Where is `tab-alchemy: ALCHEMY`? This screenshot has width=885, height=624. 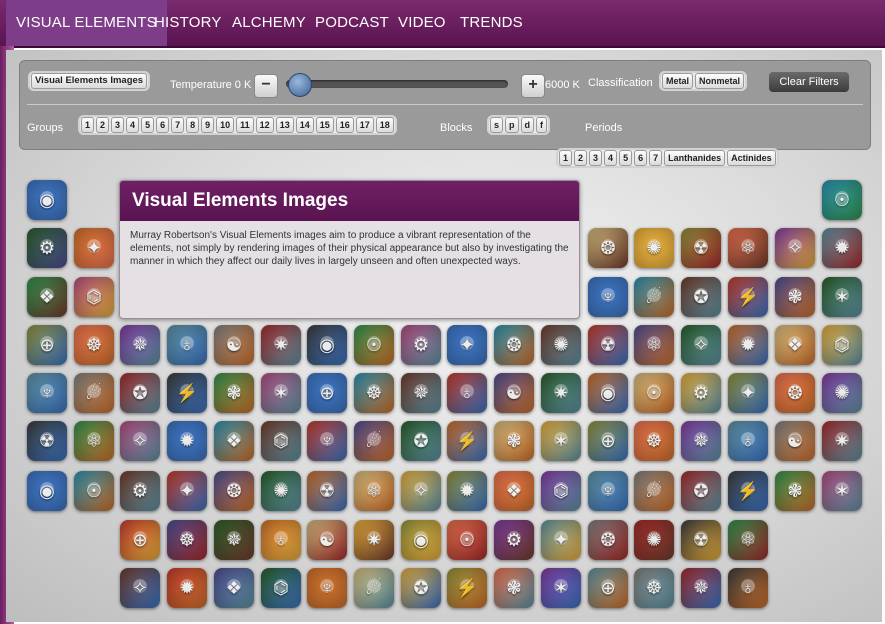
tab-alchemy: ALCHEMY is located at coordinates (269, 23).